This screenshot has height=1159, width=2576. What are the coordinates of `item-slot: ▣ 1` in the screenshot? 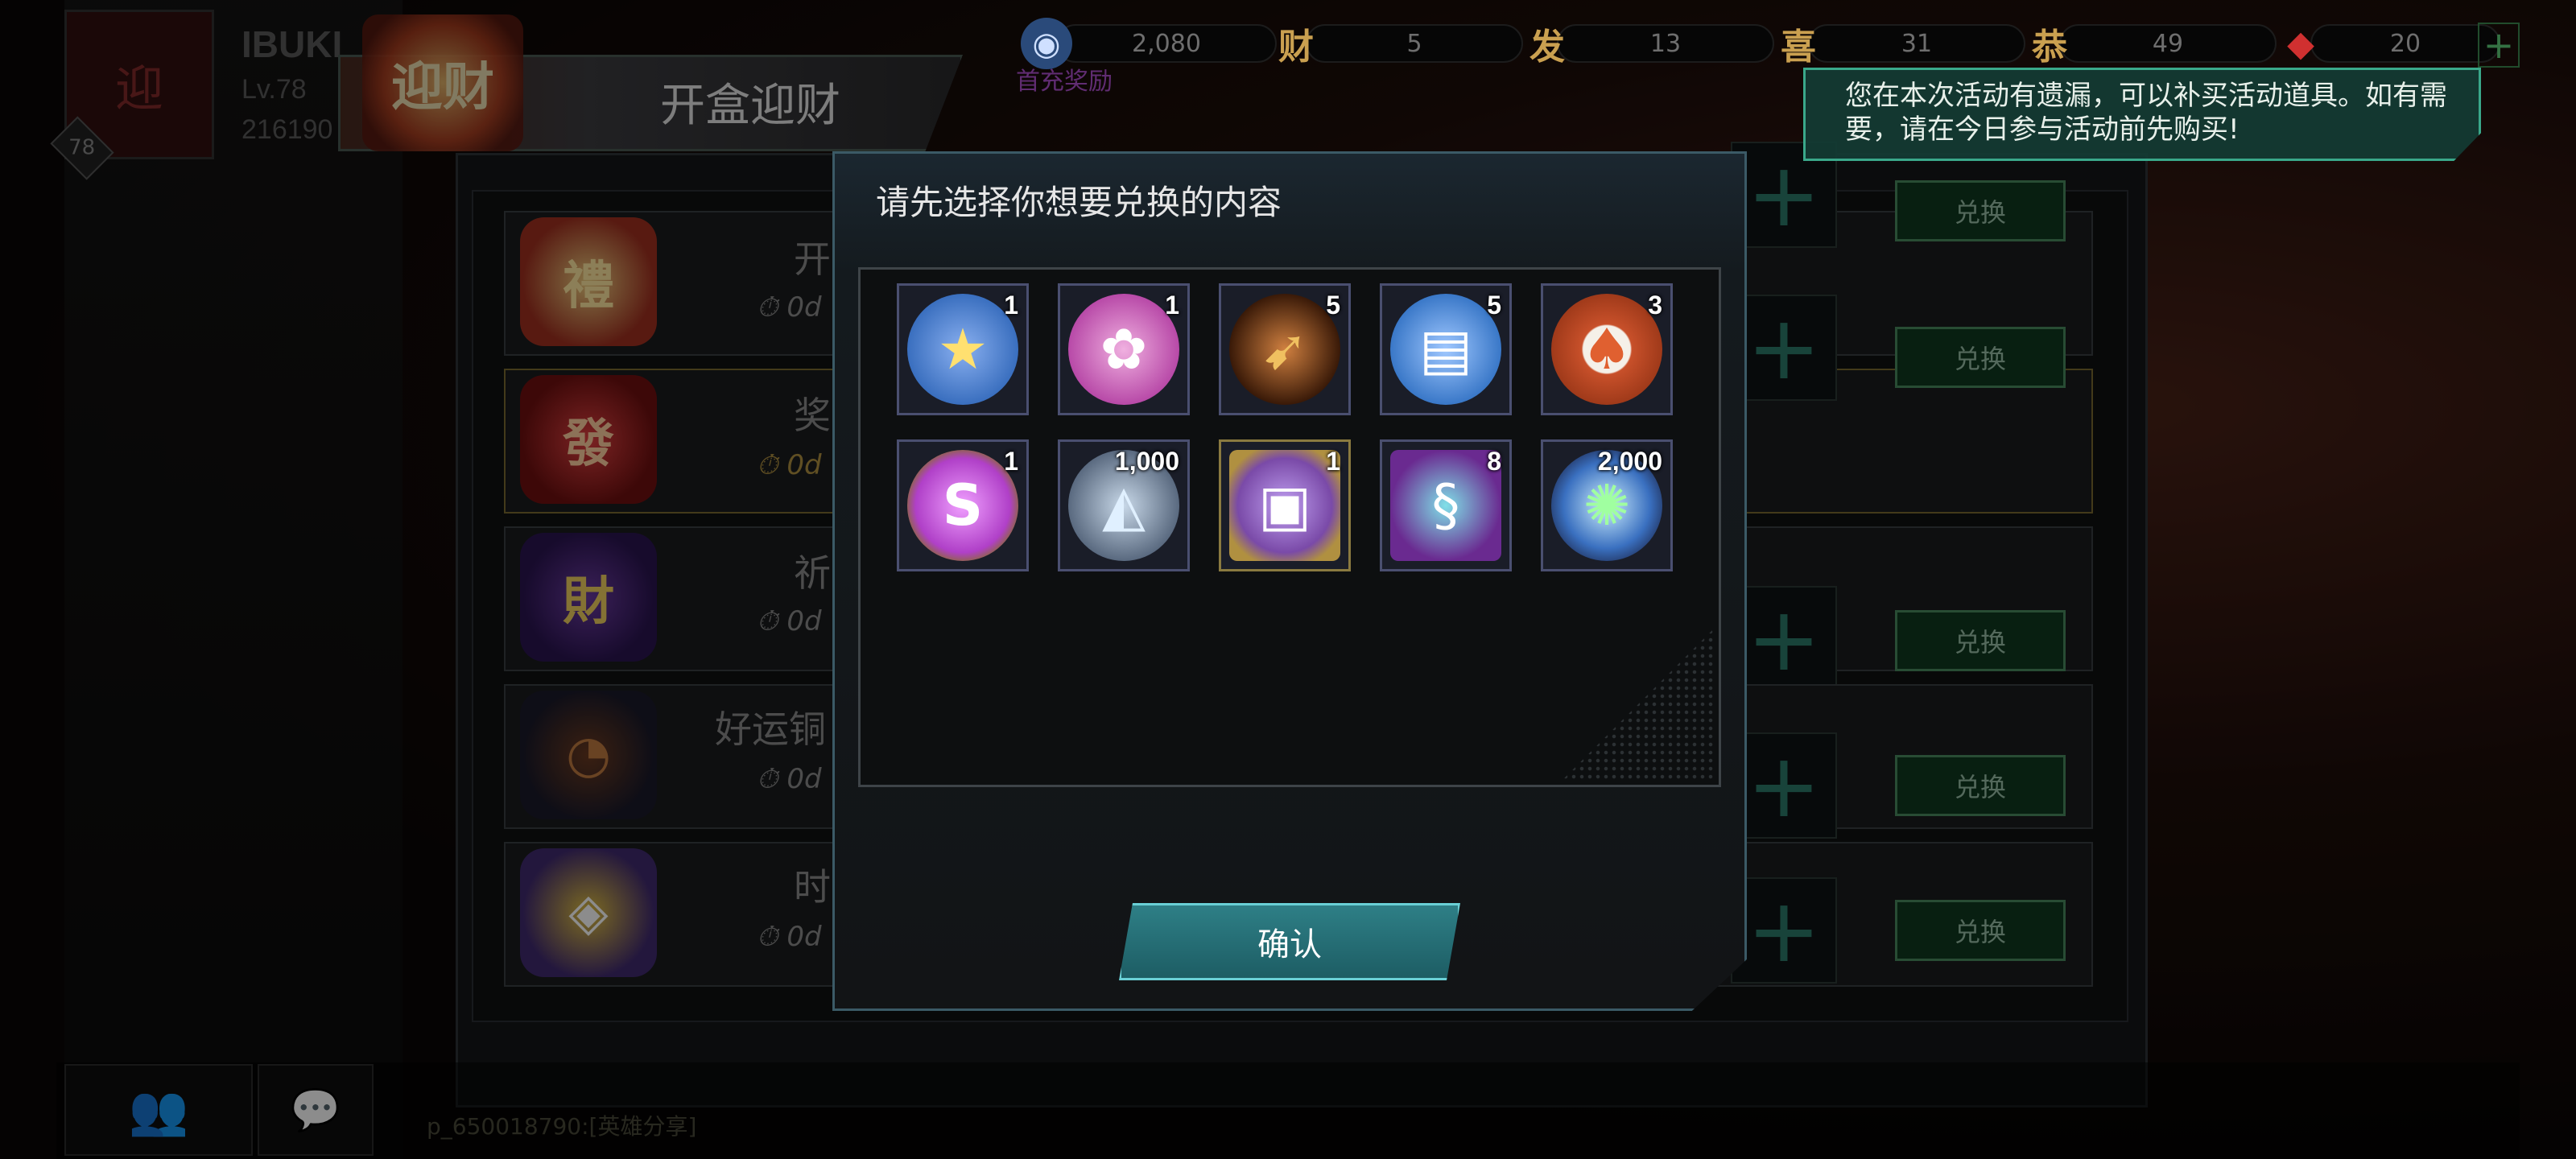 It's located at (1285, 505).